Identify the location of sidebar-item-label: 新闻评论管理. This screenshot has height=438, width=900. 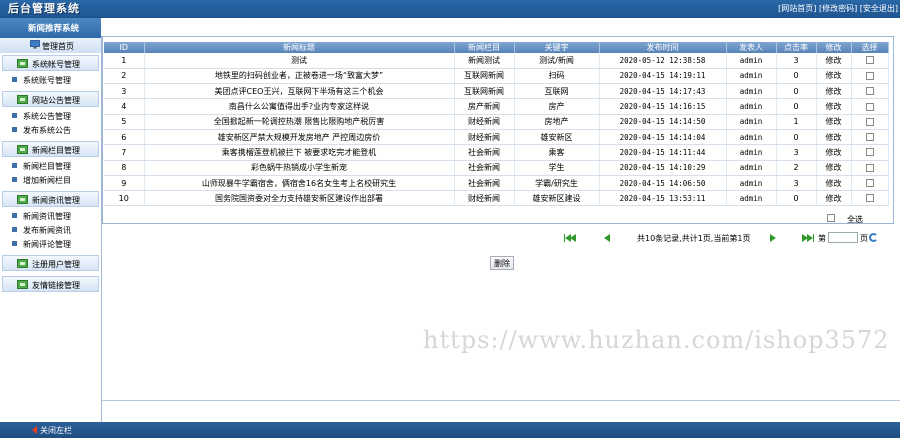
(47, 244).